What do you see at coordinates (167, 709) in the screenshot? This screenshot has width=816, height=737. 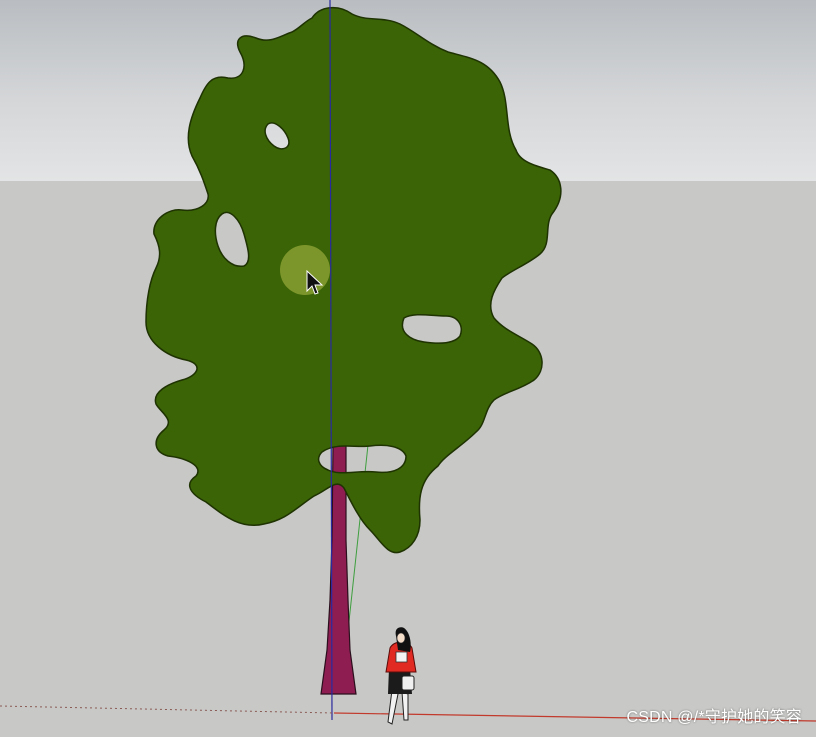 I see `red-axis-hidden` at bounding box center [167, 709].